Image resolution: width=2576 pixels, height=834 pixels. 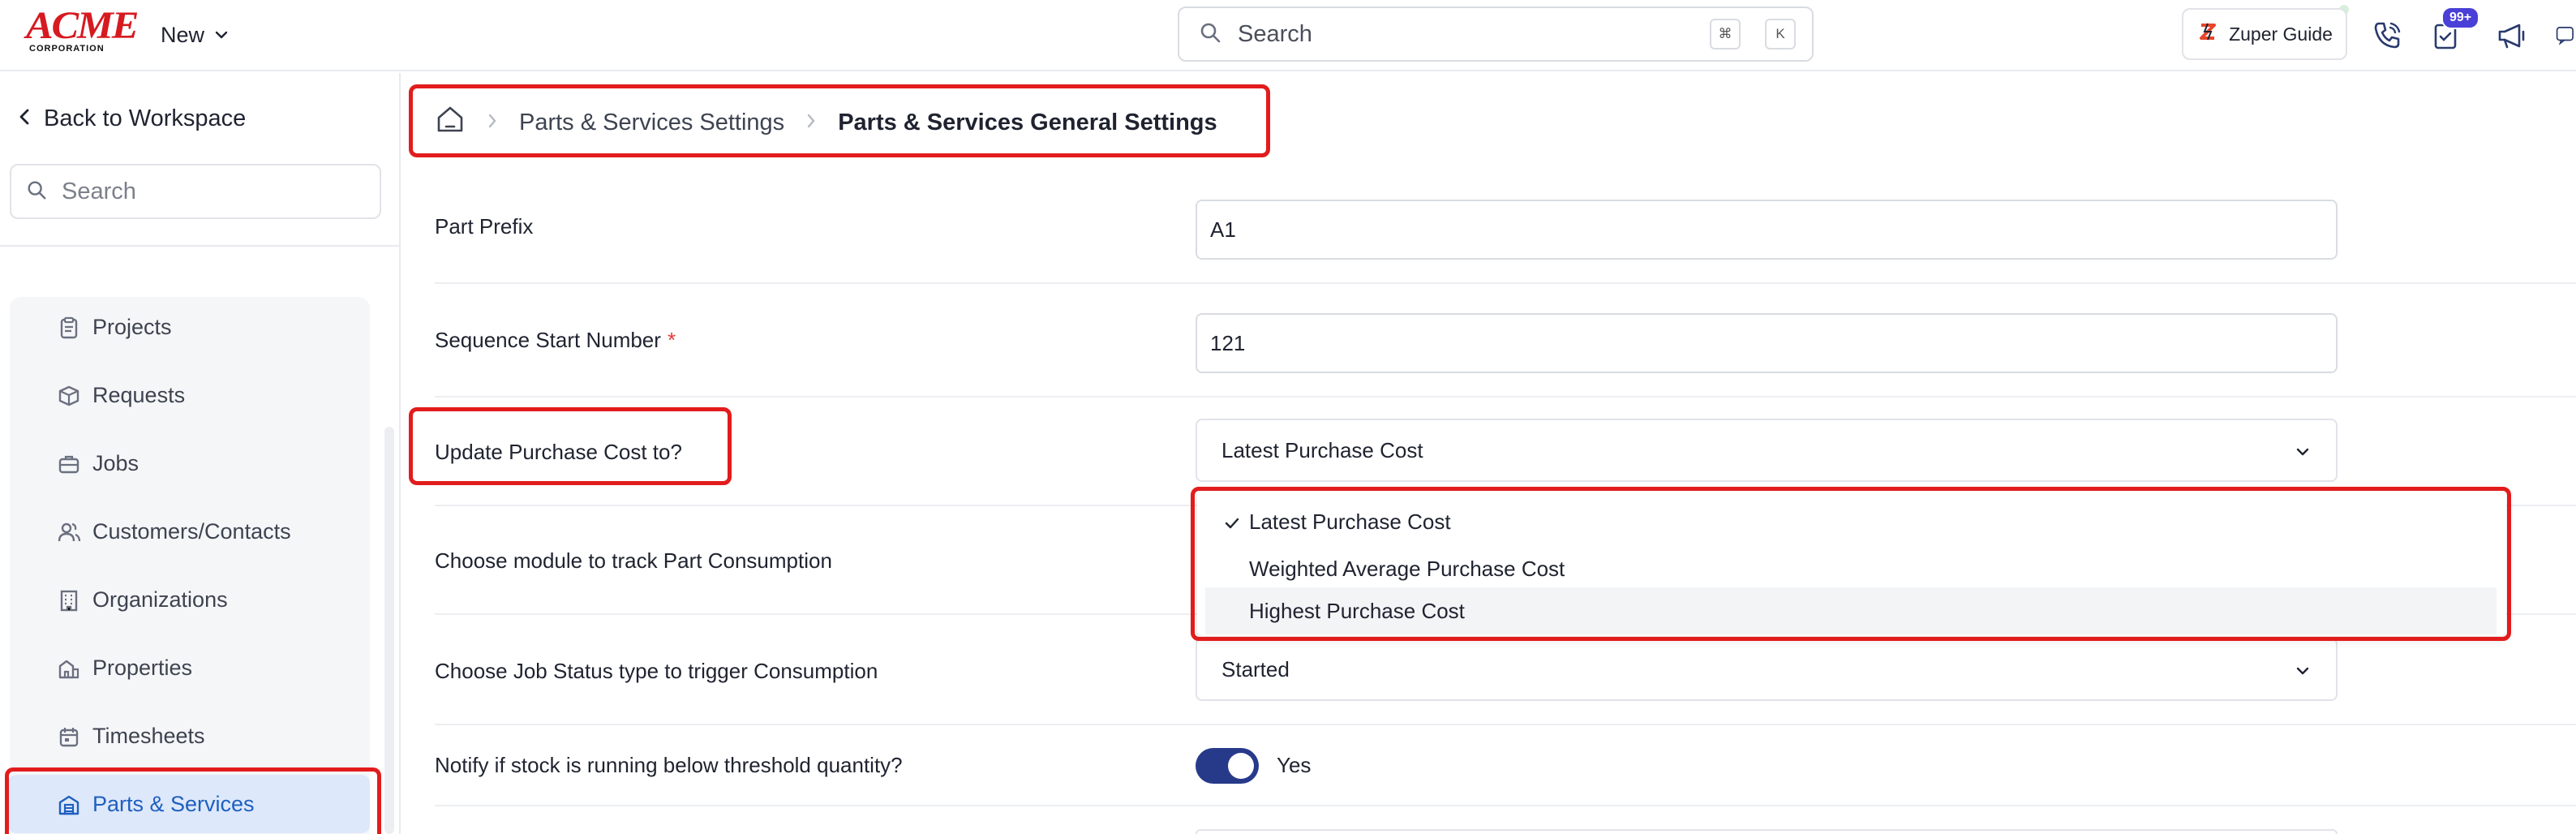 I want to click on sidebar-item-organizations: Organizations, so click(x=189, y=600).